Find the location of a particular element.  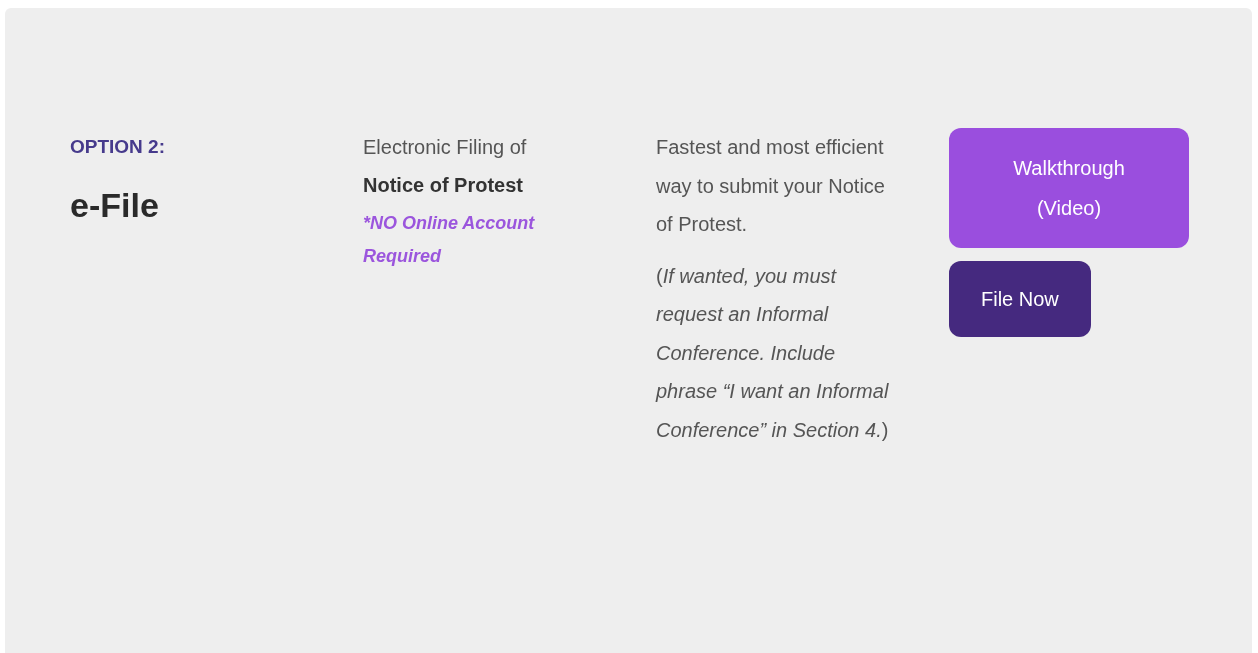

remark-text: (If wanted, you must request an Informal Conference. Include phrase “I want an Informal Conference” in Section 4.) is located at coordinates (773, 353).